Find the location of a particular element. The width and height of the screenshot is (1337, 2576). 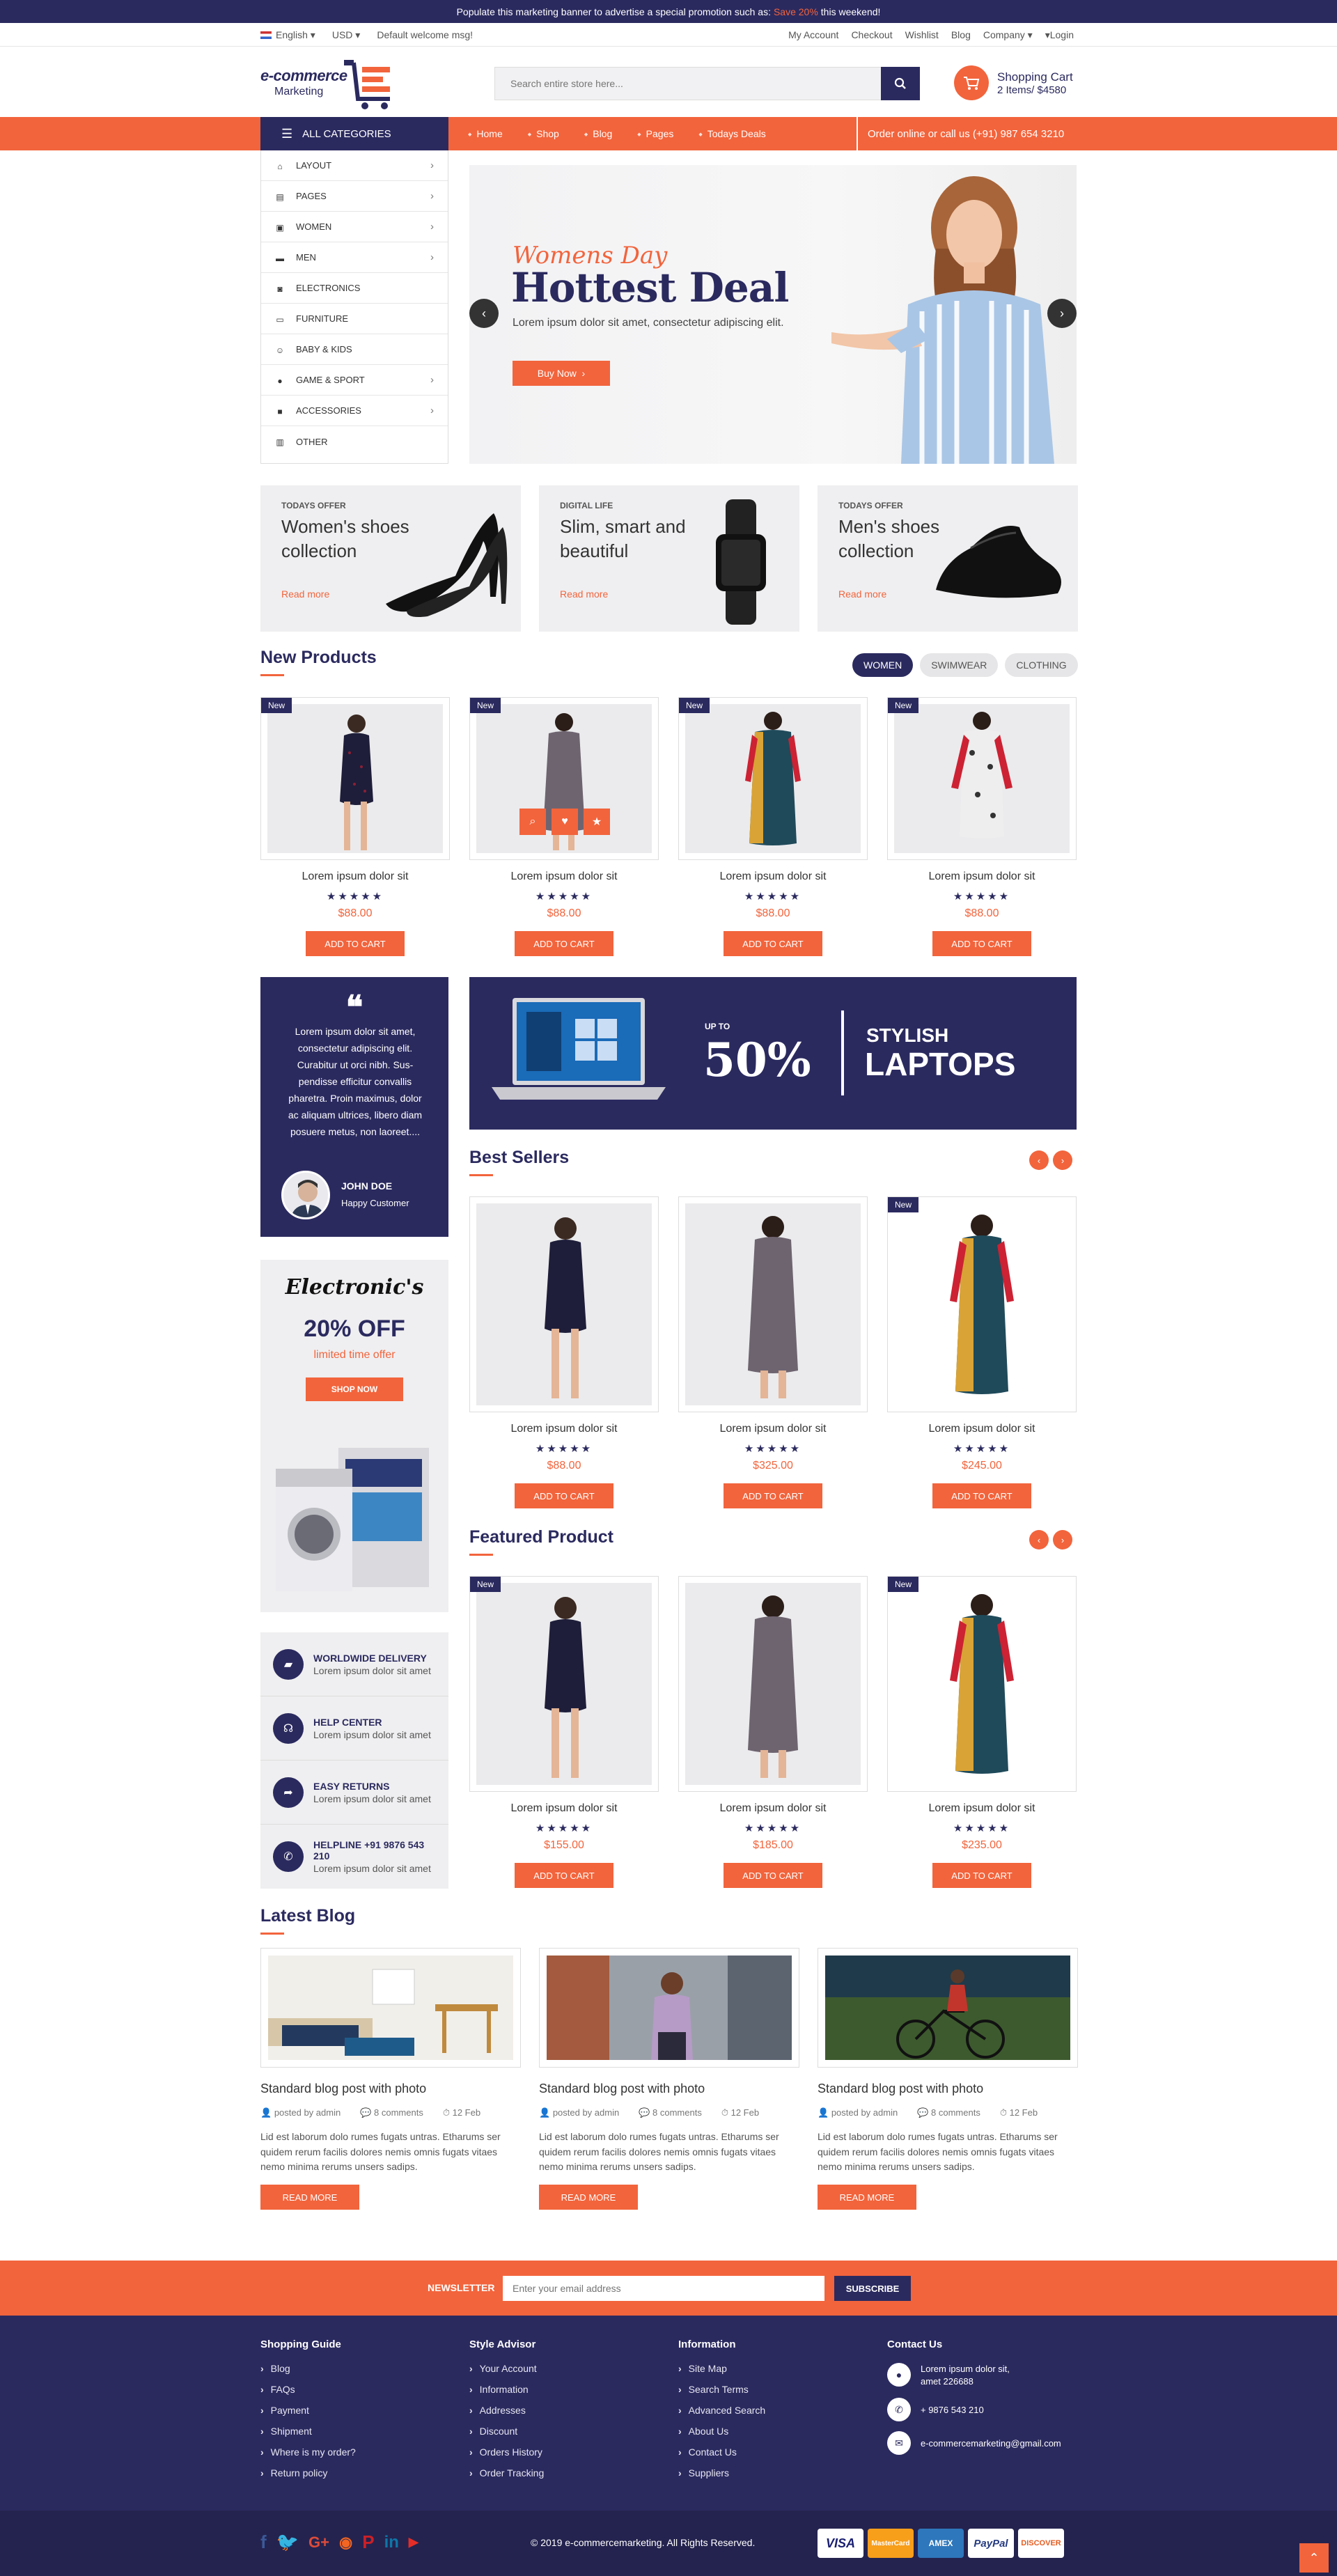

footer-link: Information is located at coordinates (507, 2389).